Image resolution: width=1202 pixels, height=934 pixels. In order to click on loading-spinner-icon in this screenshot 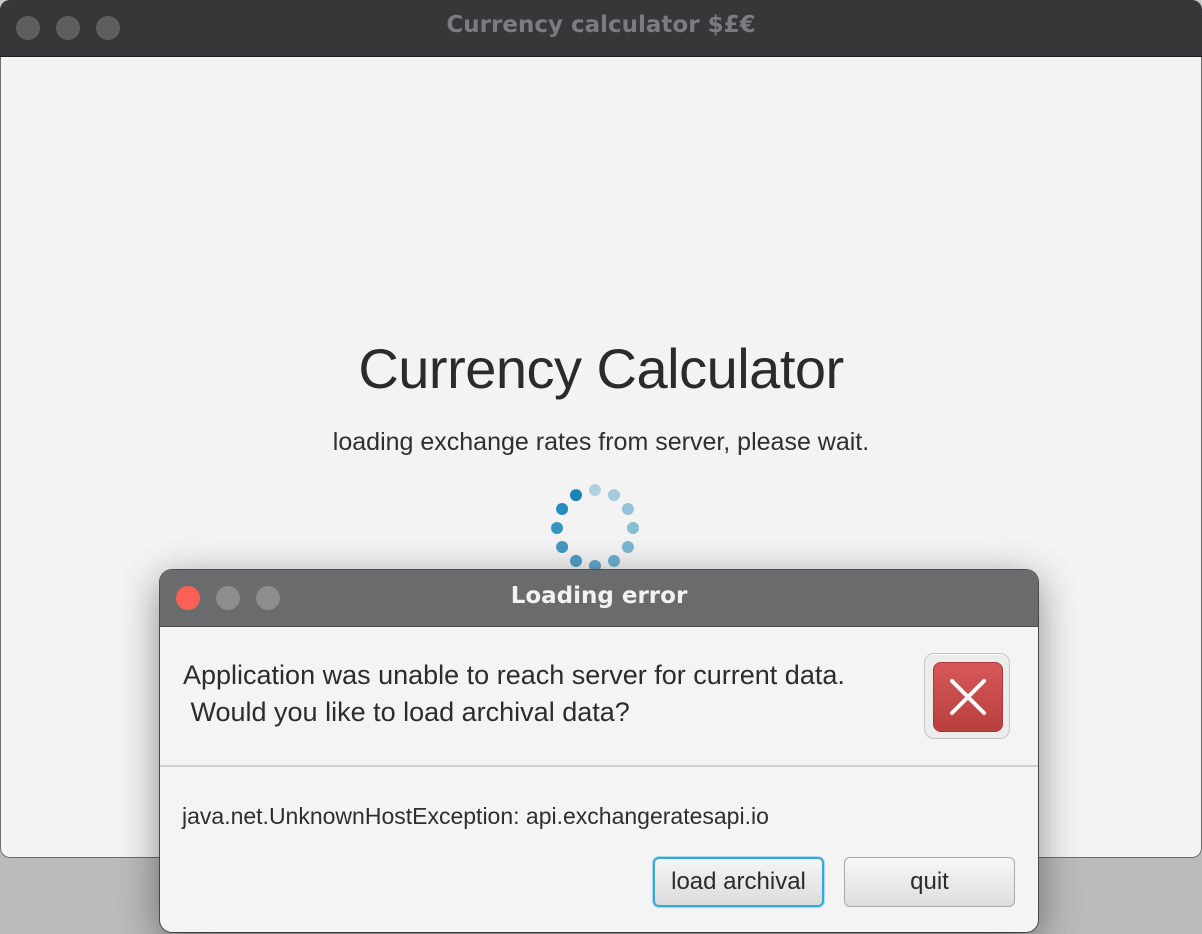, I will do `click(595, 528)`.